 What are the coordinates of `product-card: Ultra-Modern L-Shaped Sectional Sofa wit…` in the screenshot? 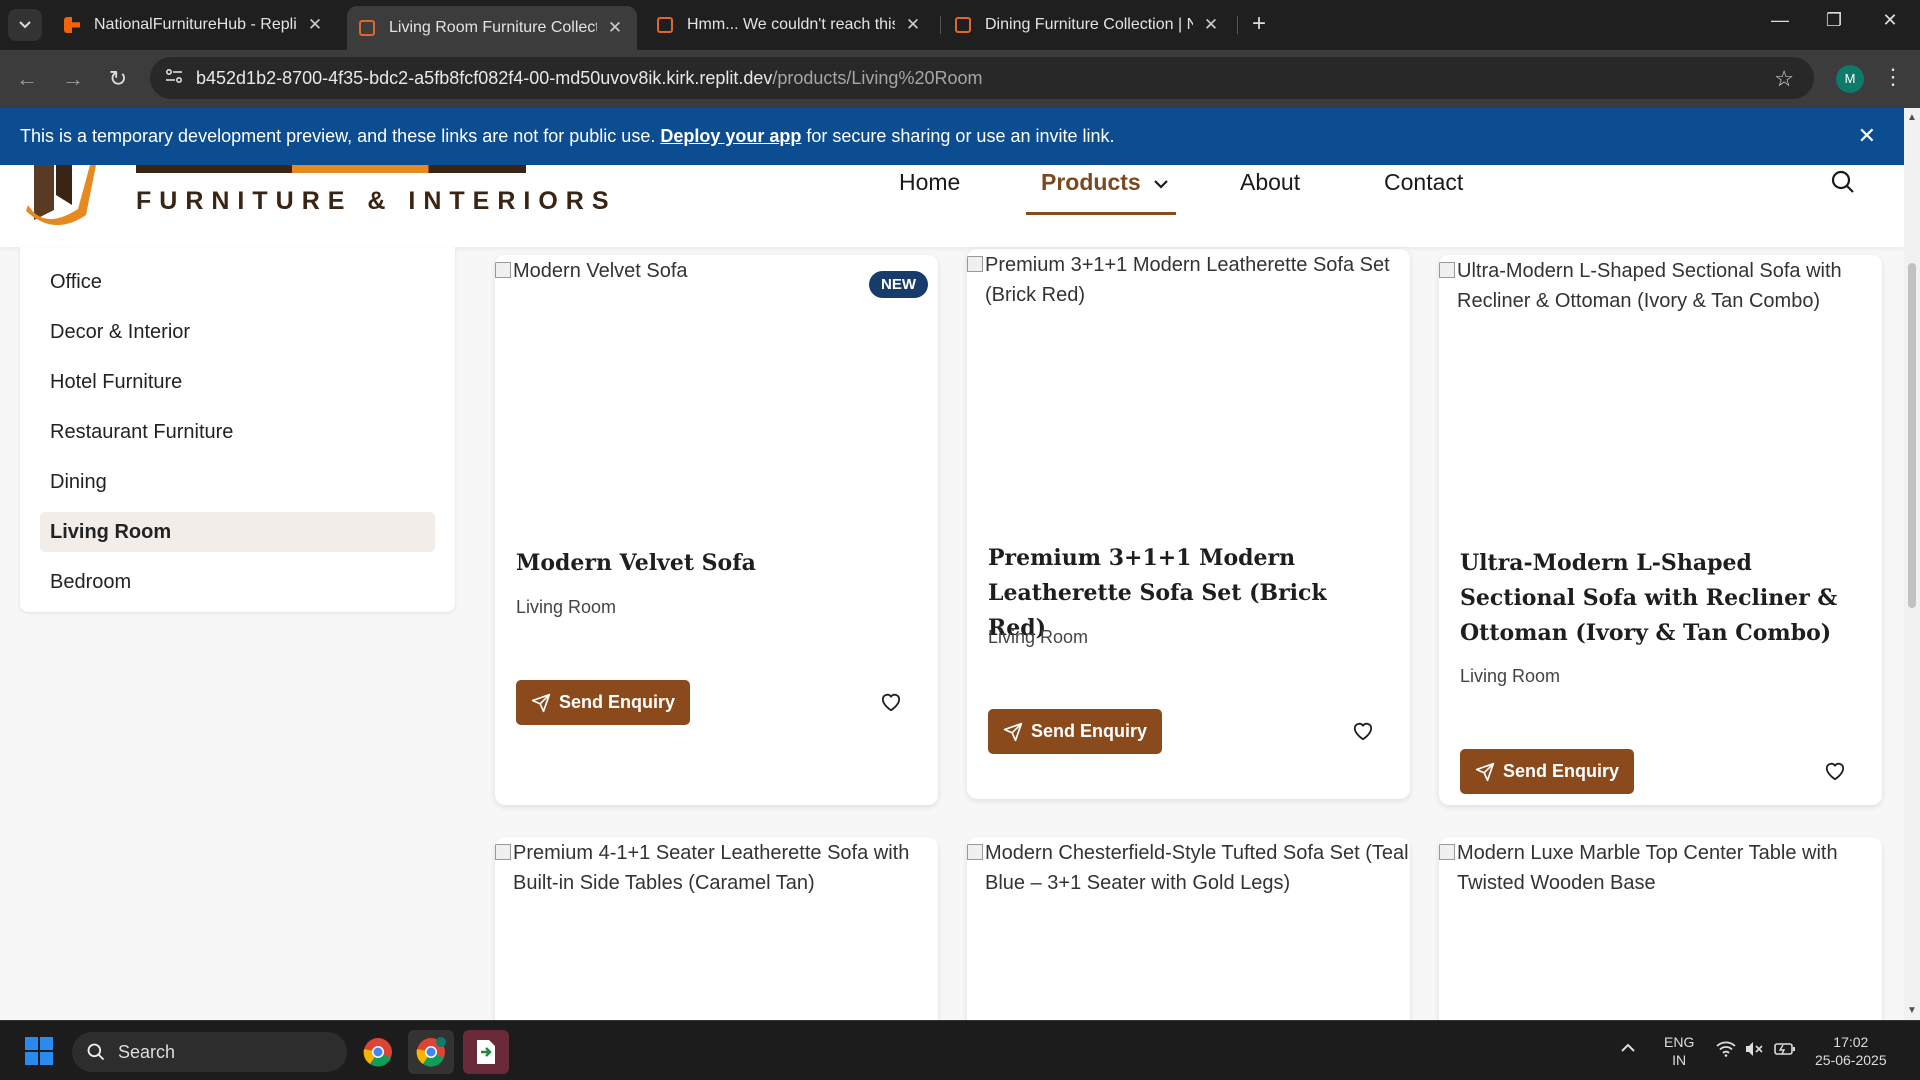 It's located at (1660, 530).